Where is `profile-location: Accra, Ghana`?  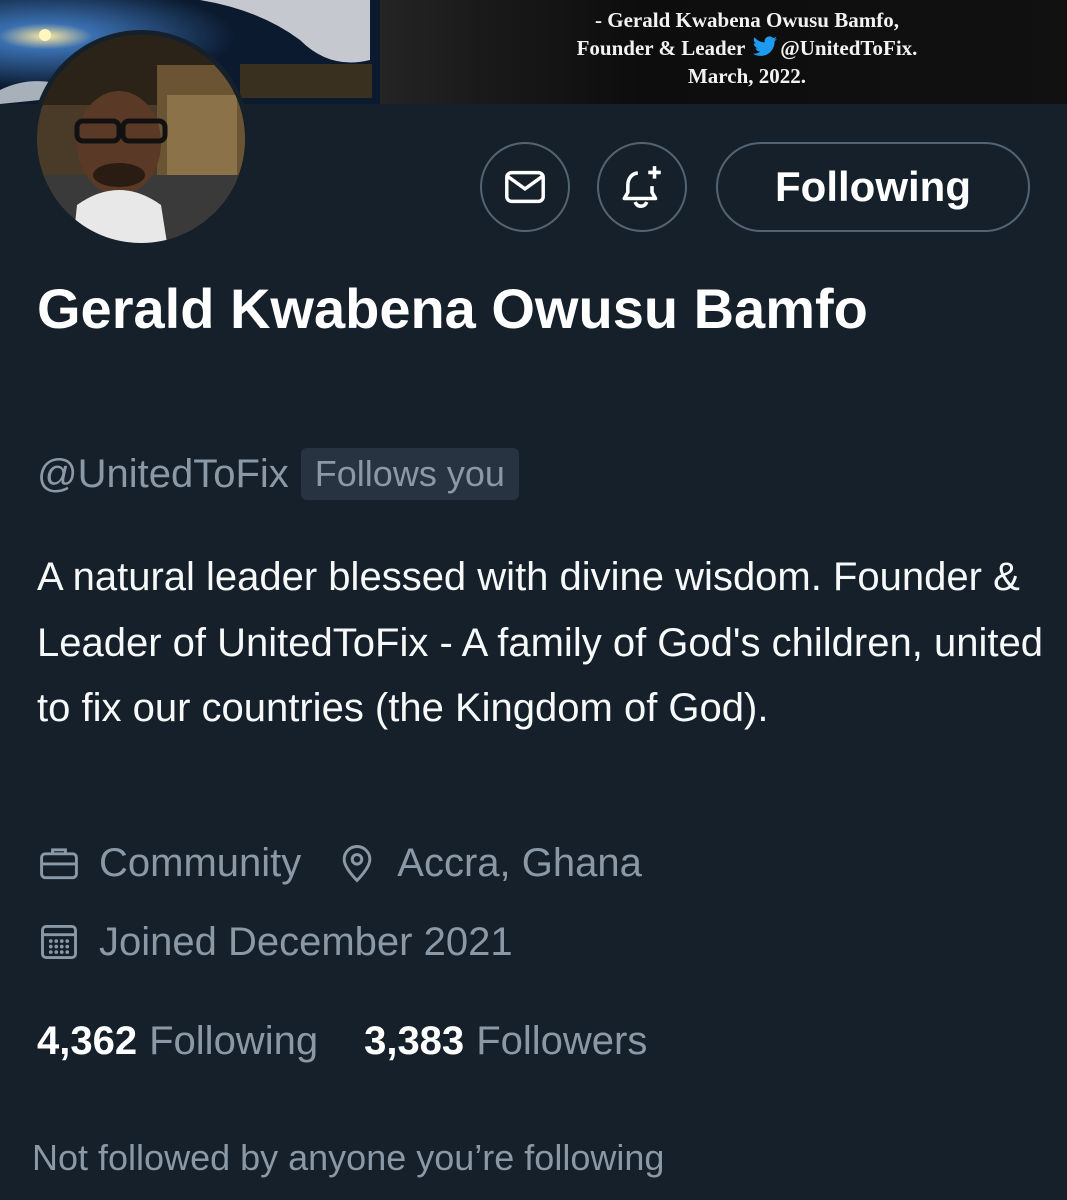 profile-location: Accra, Ghana is located at coordinates (519, 862).